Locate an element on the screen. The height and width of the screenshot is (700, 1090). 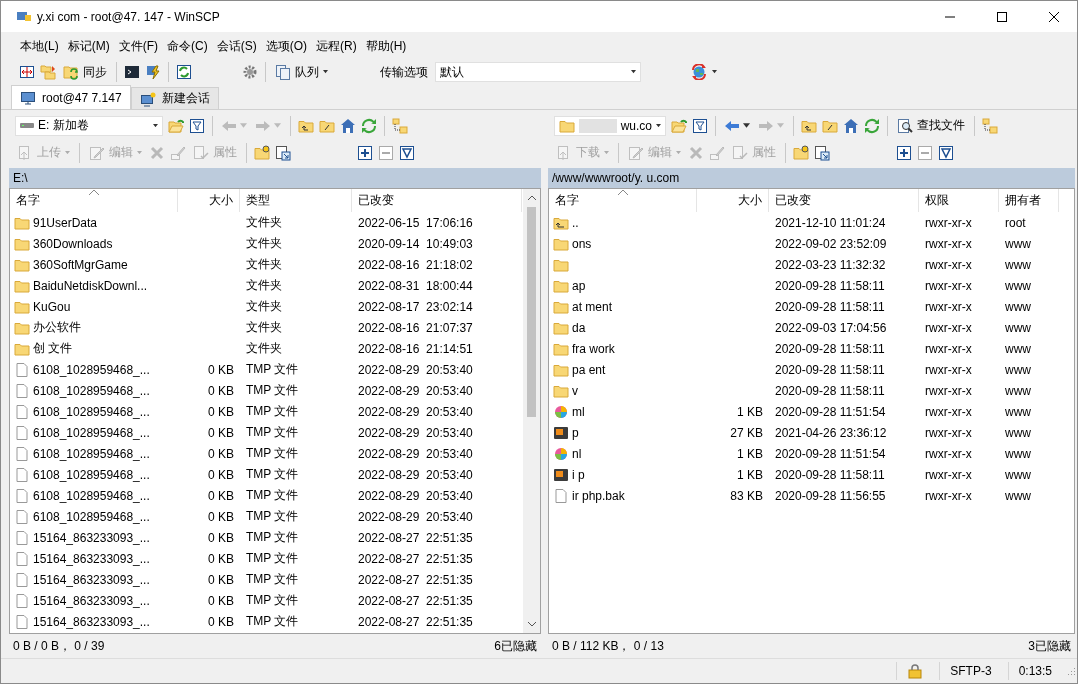
menu-item: 选项(O) is located at coordinates (286, 46).